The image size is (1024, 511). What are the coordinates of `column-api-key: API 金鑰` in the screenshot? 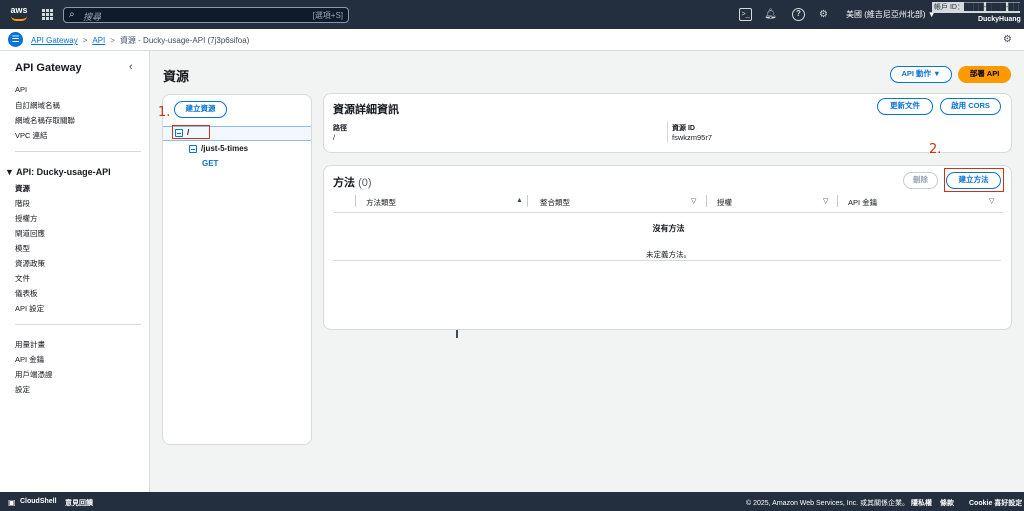 It's located at (862, 202).